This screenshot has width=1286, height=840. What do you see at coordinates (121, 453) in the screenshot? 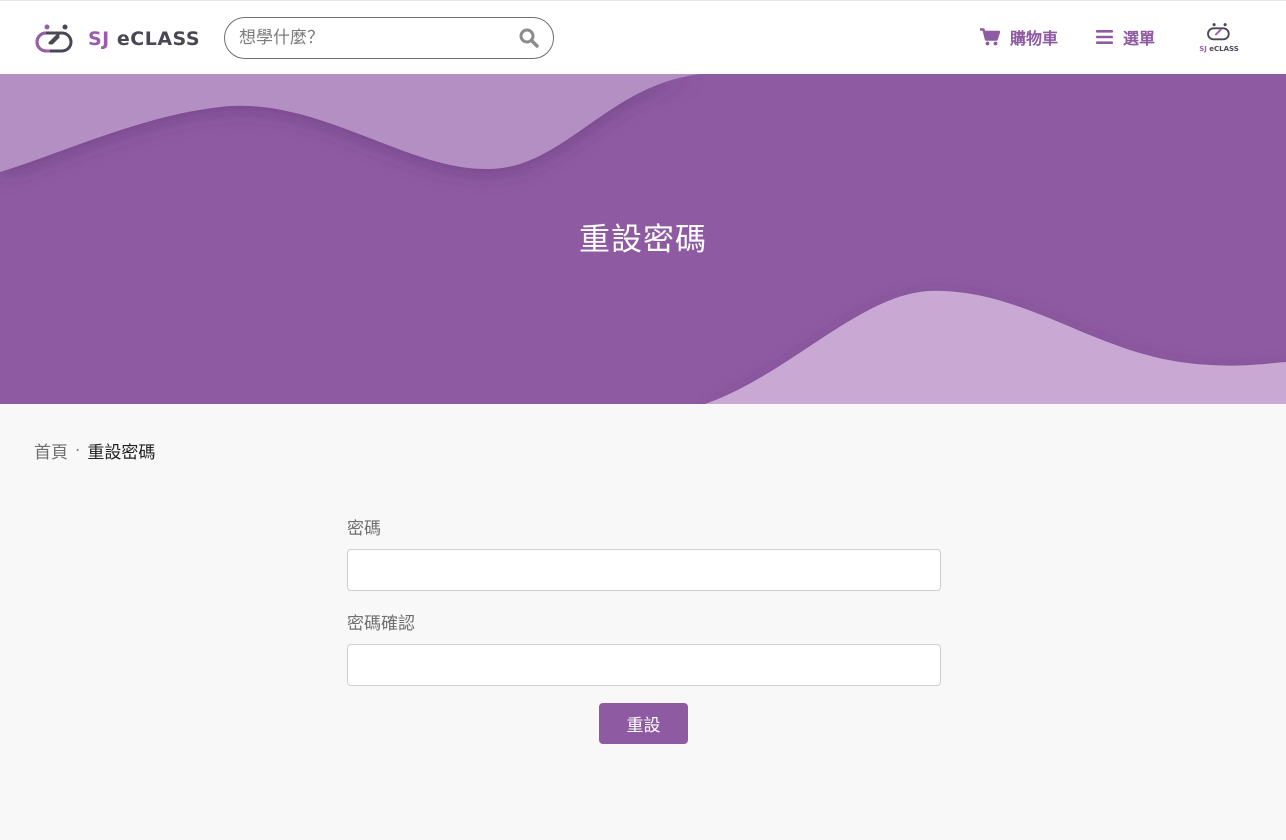
I see `breadcrumb-current: 重設密碼` at bounding box center [121, 453].